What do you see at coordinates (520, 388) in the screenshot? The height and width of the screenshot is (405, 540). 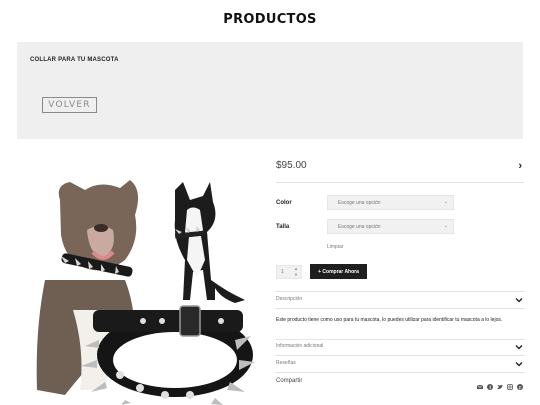 I see `svg-text: p` at bounding box center [520, 388].